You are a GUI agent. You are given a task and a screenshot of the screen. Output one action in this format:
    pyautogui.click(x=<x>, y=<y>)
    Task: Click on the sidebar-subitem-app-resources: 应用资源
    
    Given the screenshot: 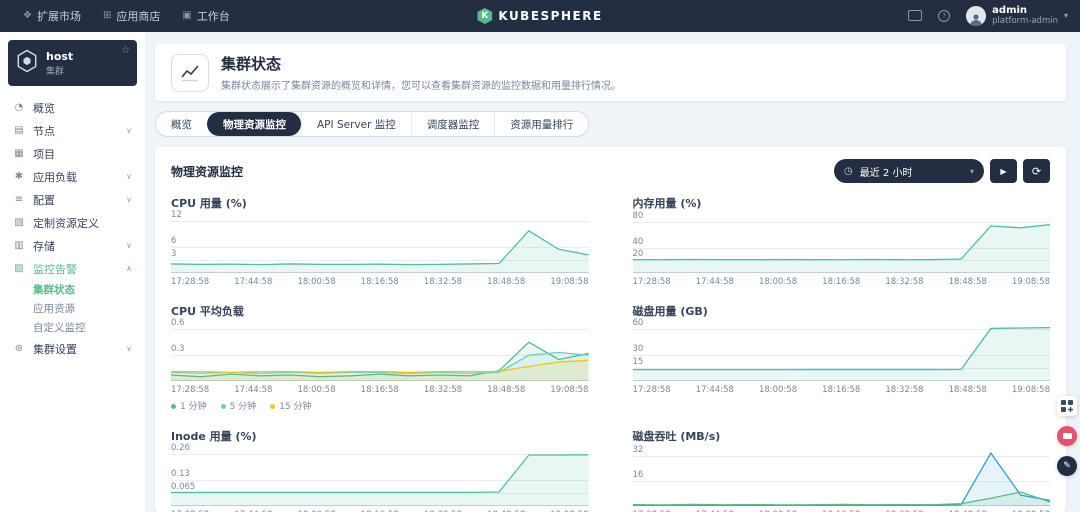 What is the action you would take?
    pyautogui.click(x=72, y=308)
    